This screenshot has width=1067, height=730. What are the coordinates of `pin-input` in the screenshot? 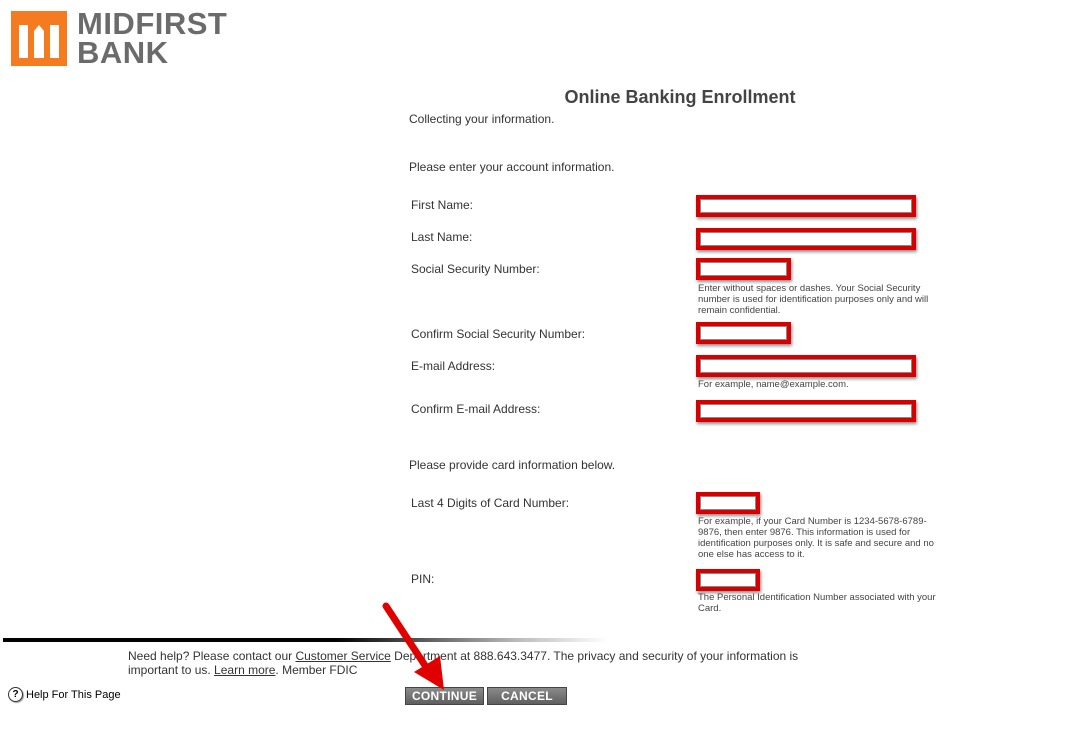 It's located at (728, 580).